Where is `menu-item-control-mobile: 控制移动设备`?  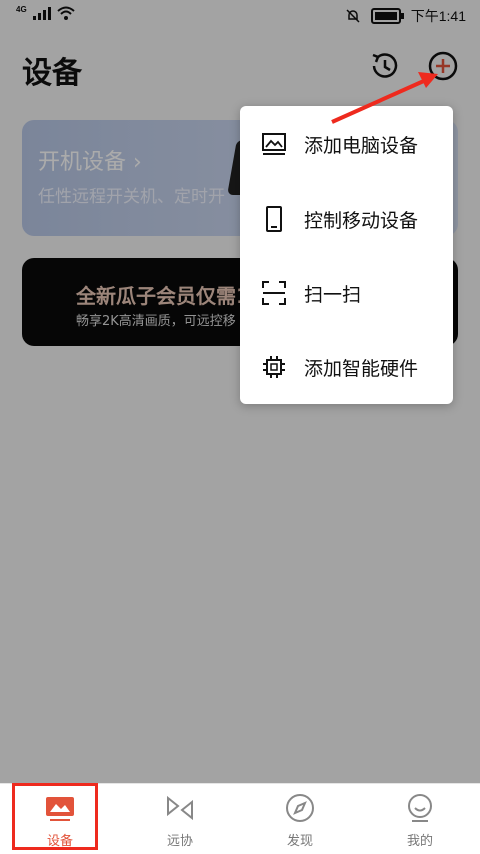
menu-item-control-mobile: 控制移动设备 is located at coordinates (346, 219).